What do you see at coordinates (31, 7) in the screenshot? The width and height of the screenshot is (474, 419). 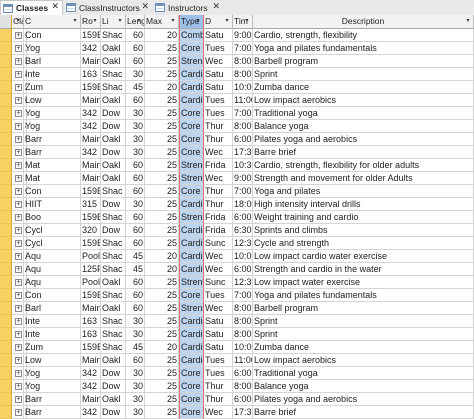 I see `tab-classes: Classes ✕` at bounding box center [31, 7].